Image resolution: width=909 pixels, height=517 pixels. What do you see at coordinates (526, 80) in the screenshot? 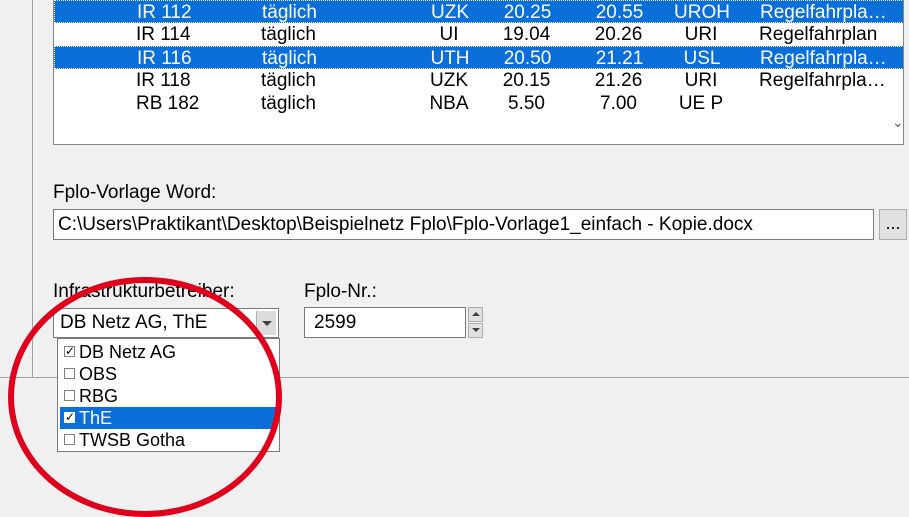
I see `train-departure: 20.15` at bounding box center [526, 80].